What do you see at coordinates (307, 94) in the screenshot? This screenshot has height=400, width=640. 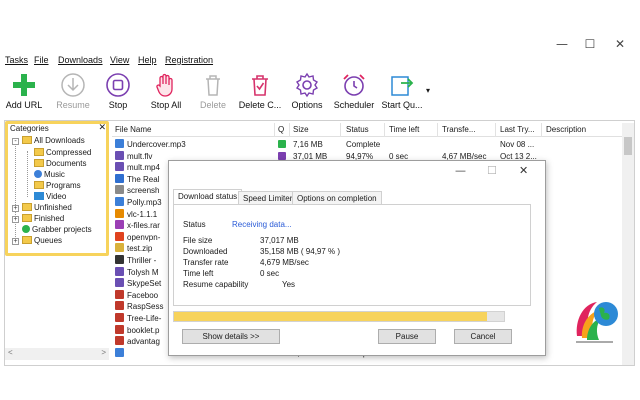 I see `options-button: Options` at bounding box center [307, 94].